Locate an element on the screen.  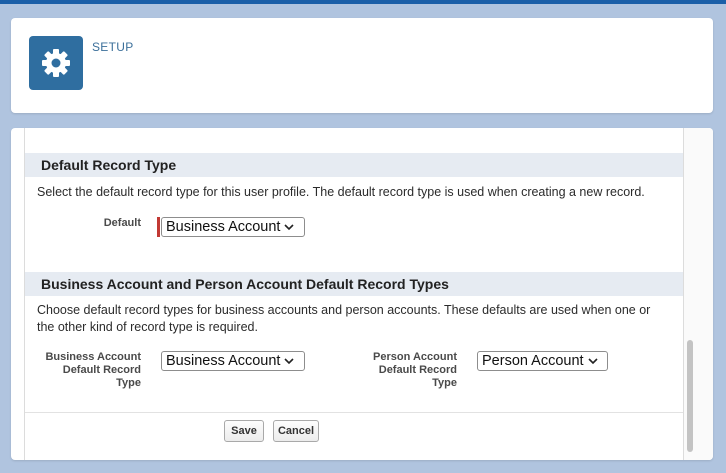
select-value: Person Account is located at coordinates (533, 361).